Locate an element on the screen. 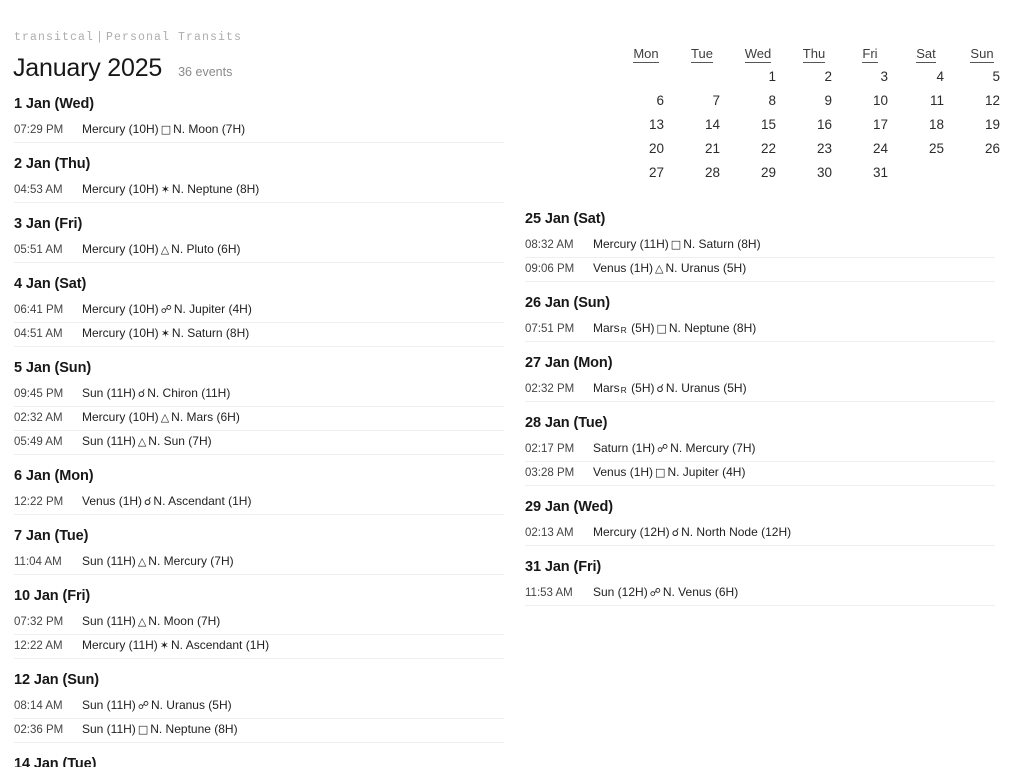 This screenshot has width=1030, height=767. transit-body: Sun (12H) is located at coordinates (620, 592).